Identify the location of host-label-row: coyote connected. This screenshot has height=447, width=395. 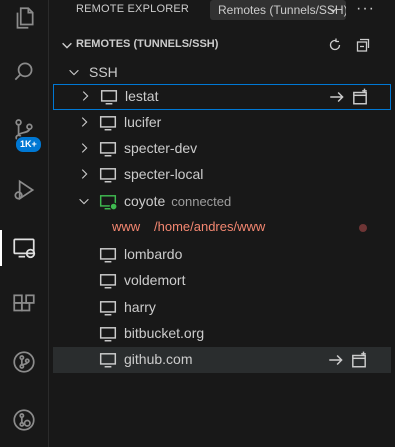
(177, 201).